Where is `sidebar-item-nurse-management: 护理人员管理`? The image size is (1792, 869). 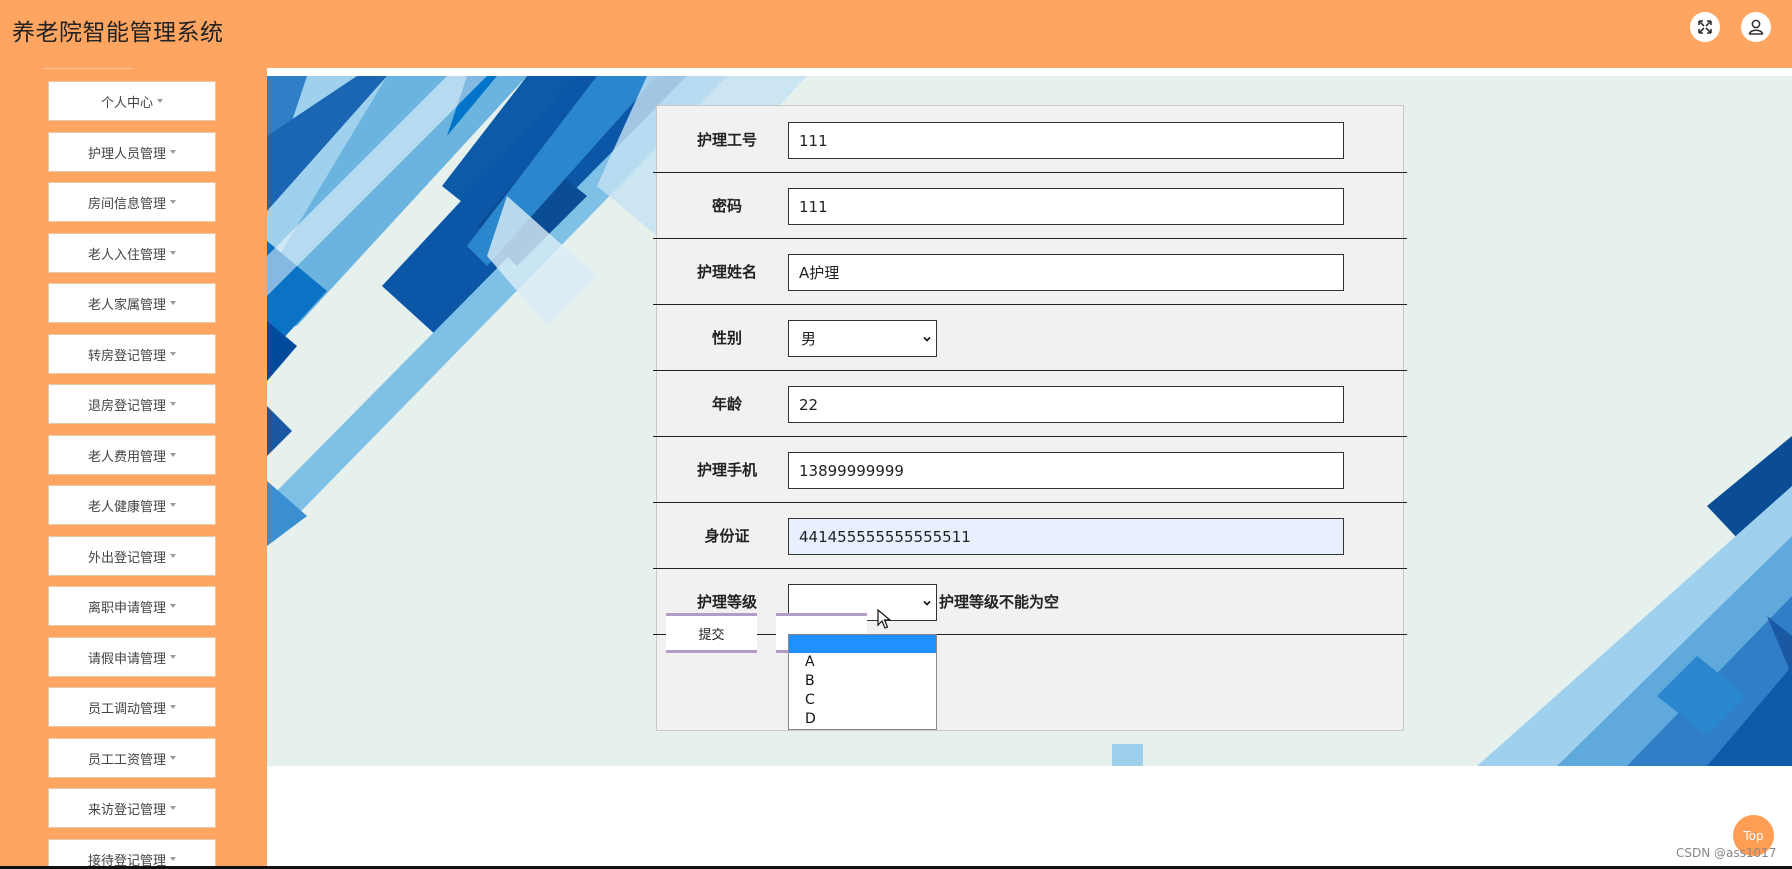 sidebar-item-nurse-management: 护理人员管理 is located at coordinates (132, 152).